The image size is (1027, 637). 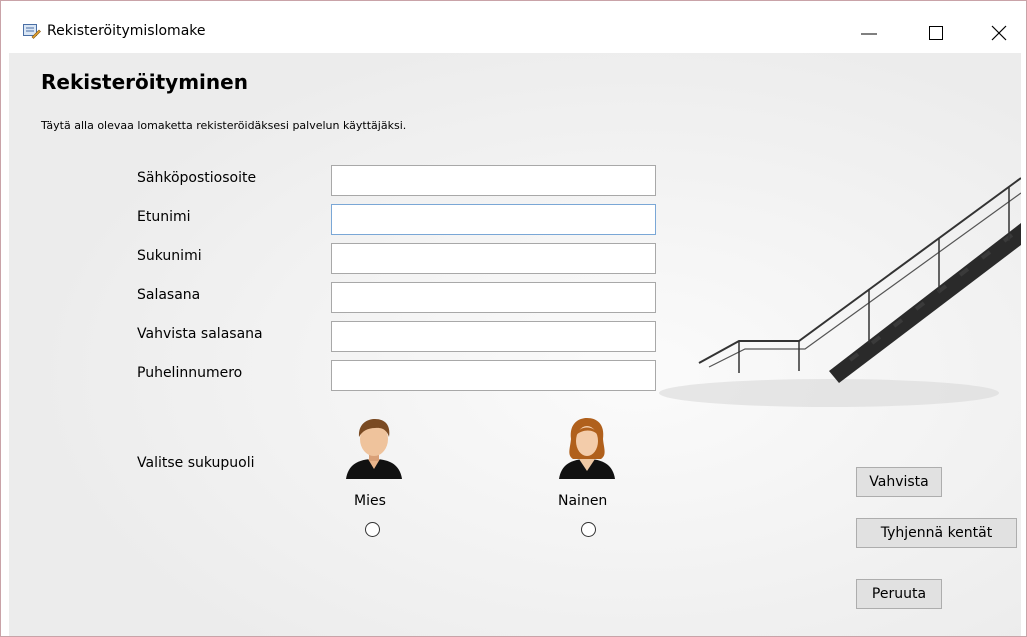 What do you see at coordinates (374, 449) in the screenshot?
I see `male-avatar-icon` at bounding box center [374, 449].